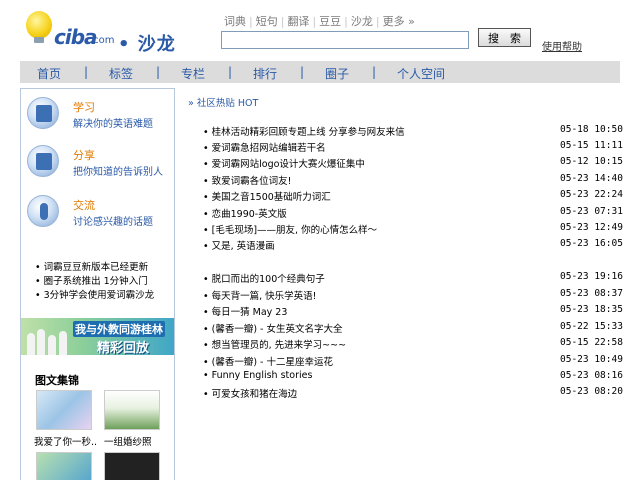 The image size is (640, 480). I want to click on post-title: • 可爱女孩和猪在海边, so click(250, 393).